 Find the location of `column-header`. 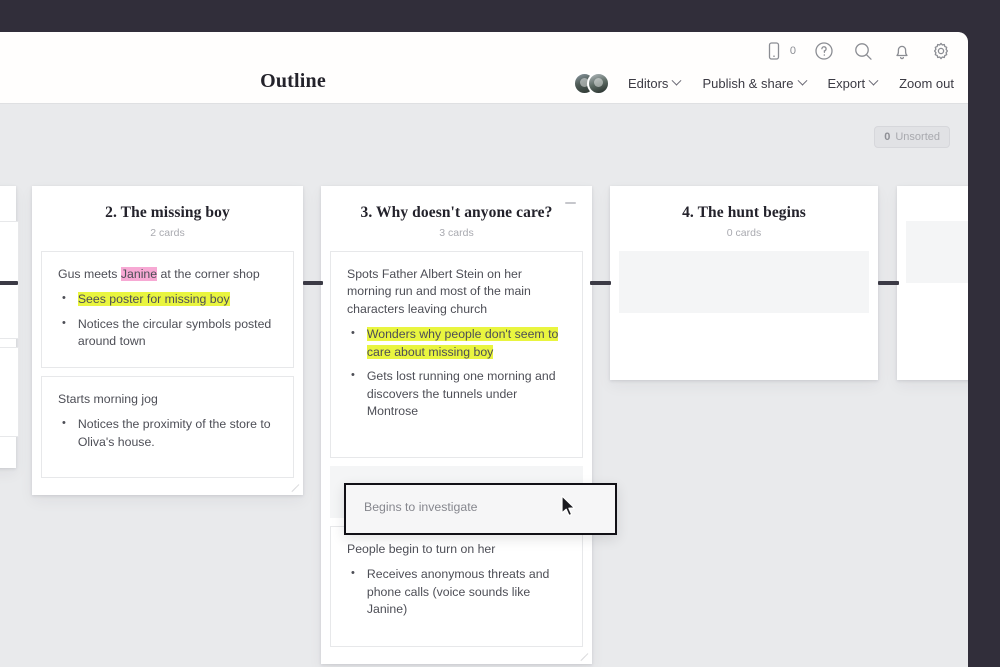

column-header is located at coordinates (10, 203).